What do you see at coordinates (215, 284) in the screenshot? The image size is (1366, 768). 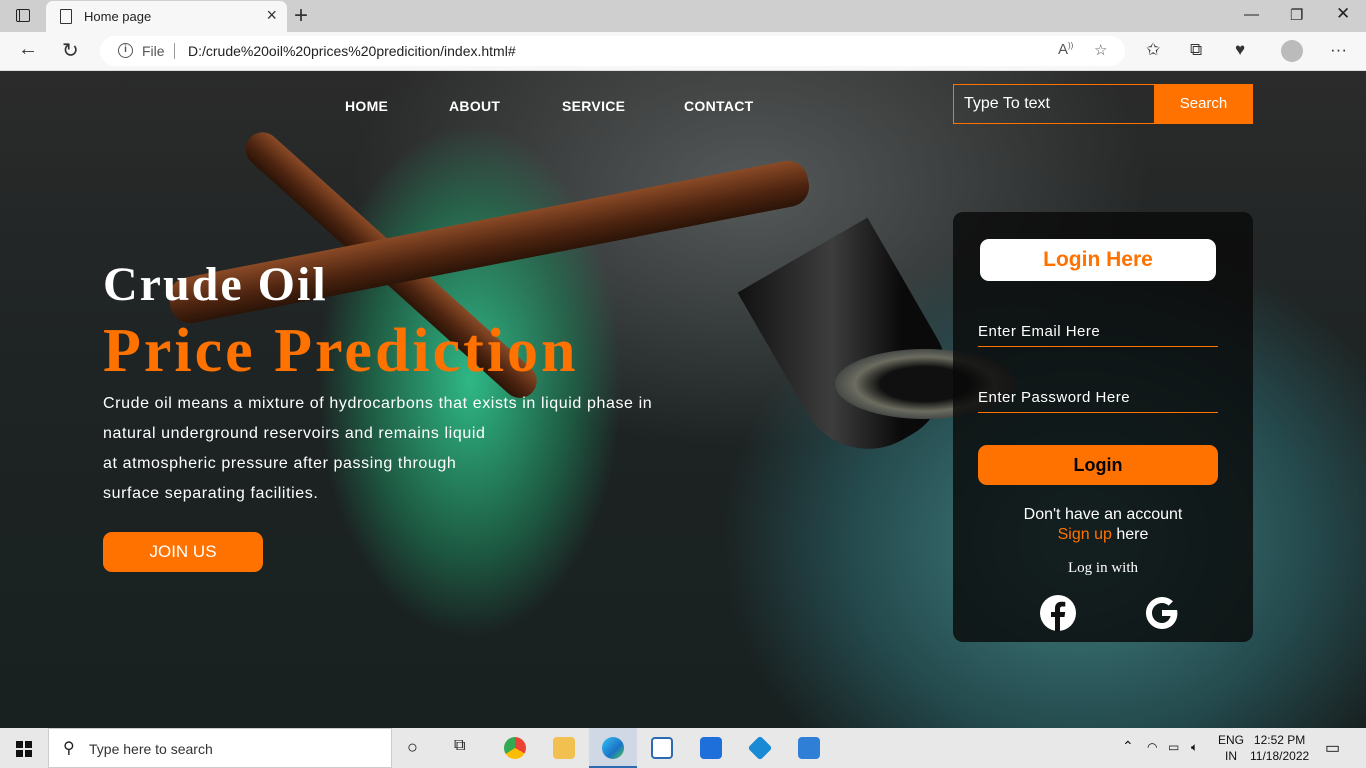 I see `hero-title: Crude Oil` at bounding box center [215, 284].